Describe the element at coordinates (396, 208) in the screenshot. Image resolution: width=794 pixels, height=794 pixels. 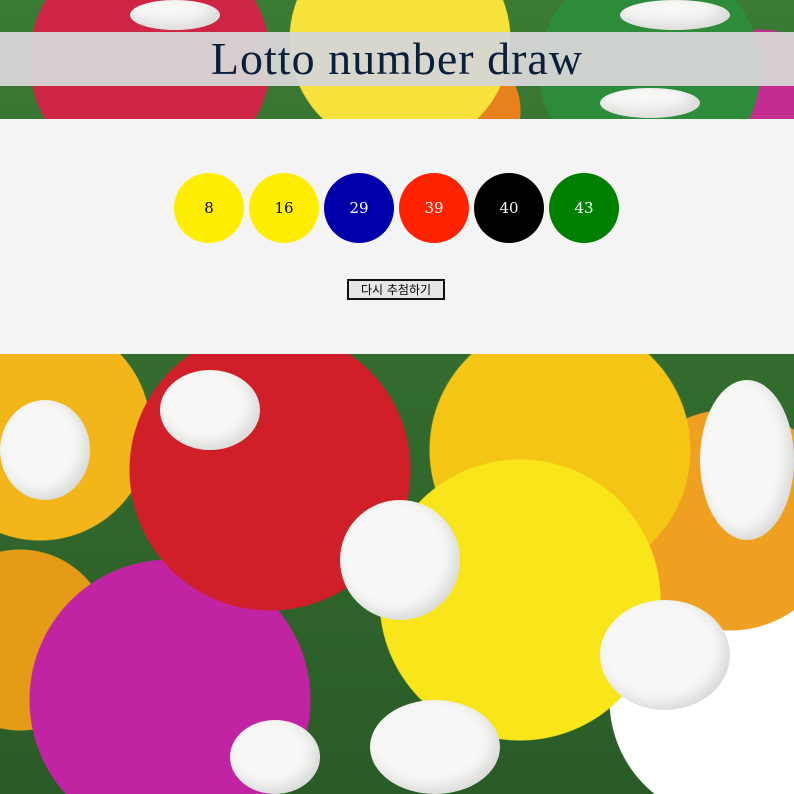
I see `drawn-numbers: 8 16 29 39 40 43` at that location.